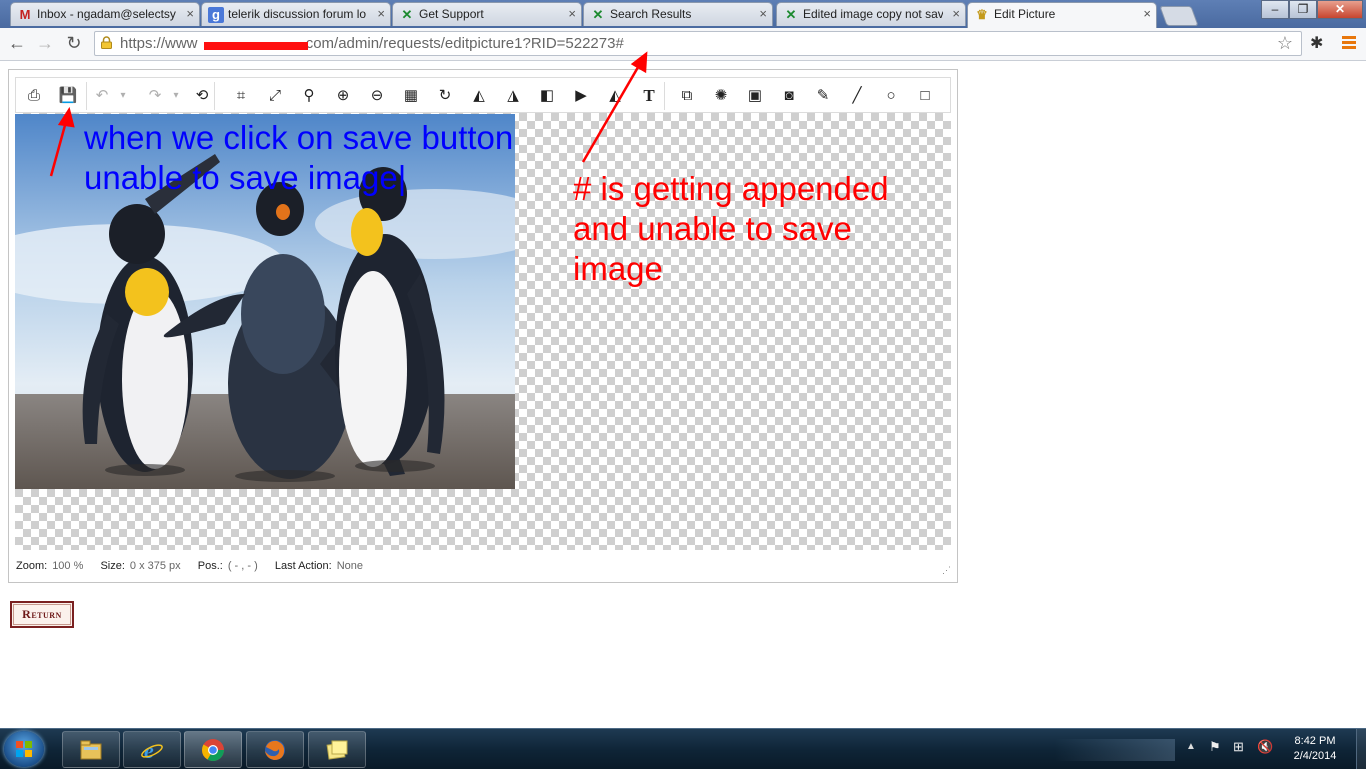  I want to click on network-icon: ⊞, so click(1238, 747).